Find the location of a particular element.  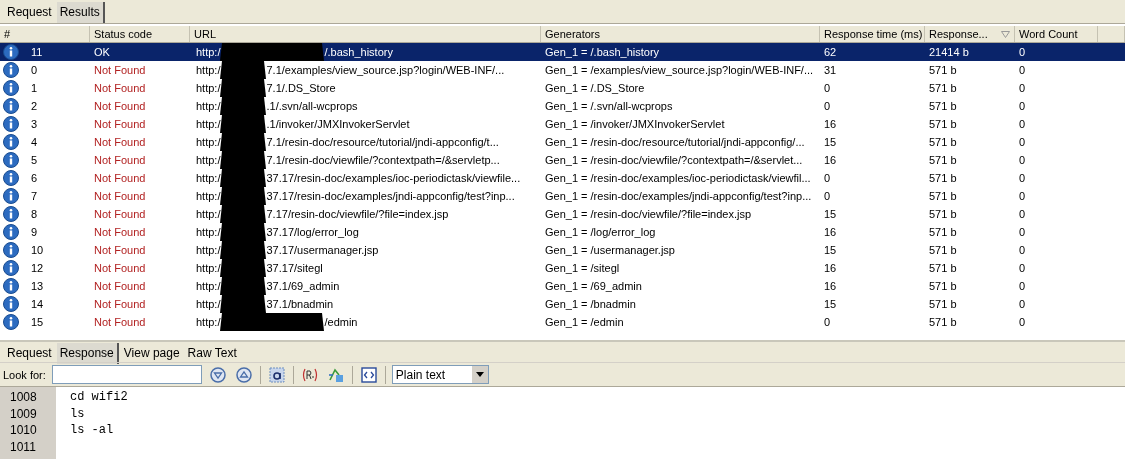

table-cell-text: 21414 b is located at coordinates (949, 52).